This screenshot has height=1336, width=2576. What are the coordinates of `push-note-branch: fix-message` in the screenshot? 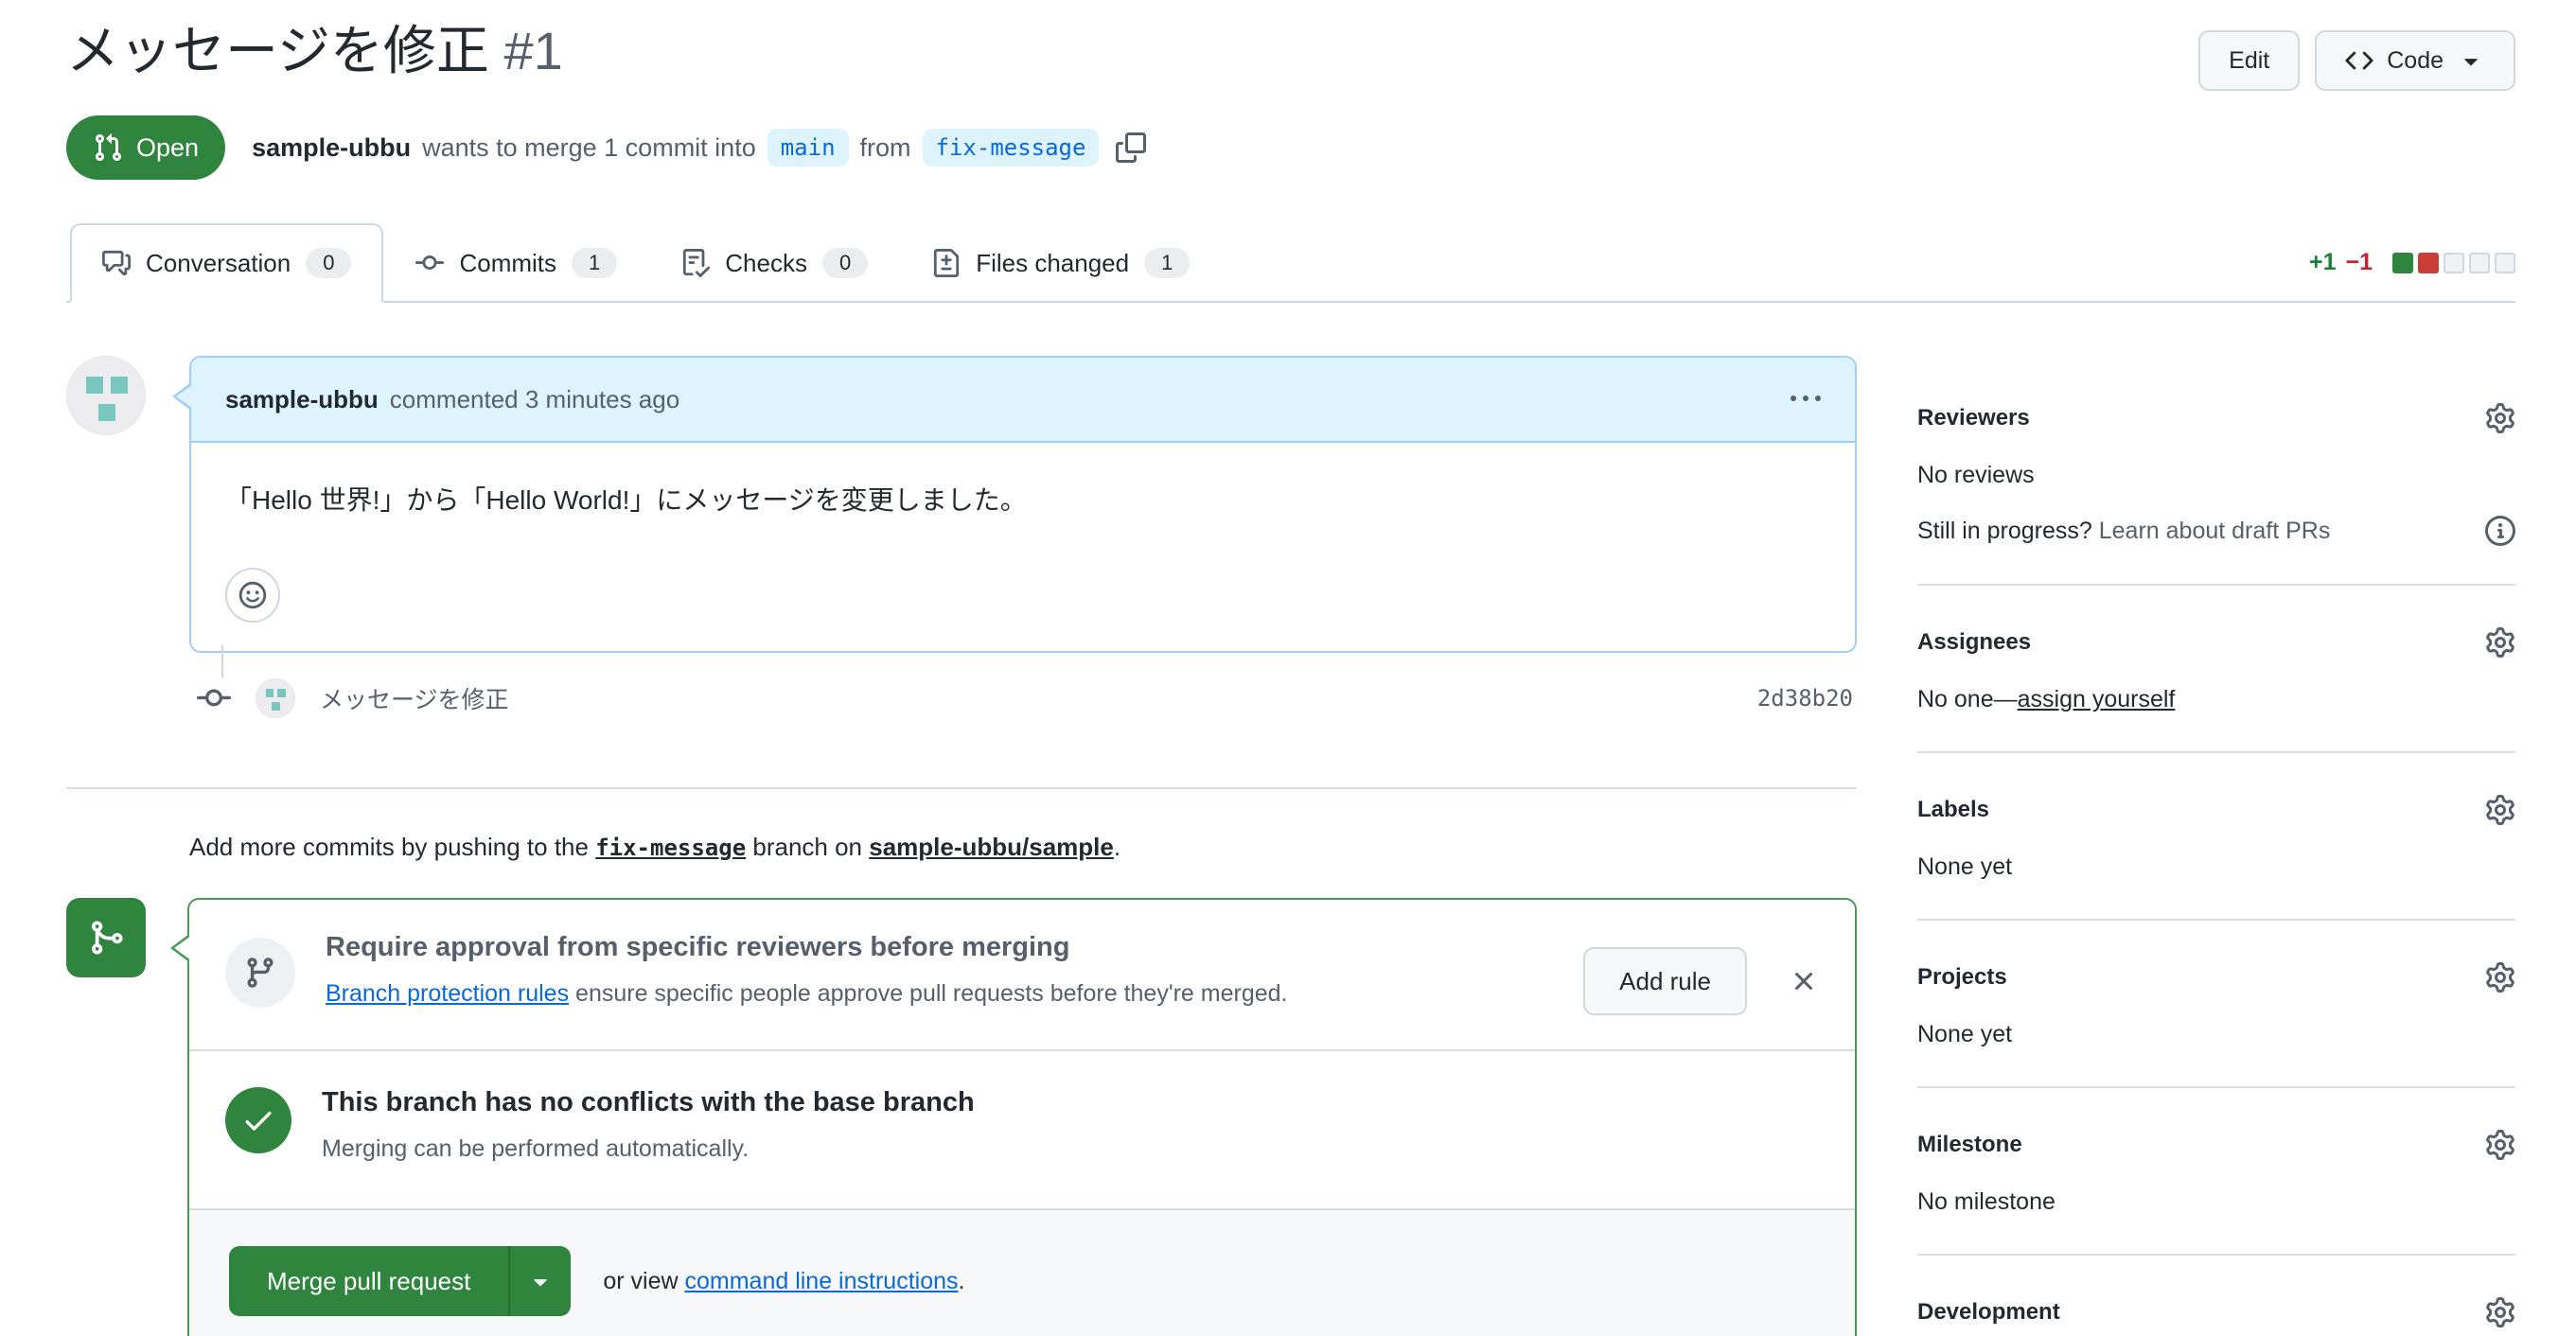 It's located at (670, 848).